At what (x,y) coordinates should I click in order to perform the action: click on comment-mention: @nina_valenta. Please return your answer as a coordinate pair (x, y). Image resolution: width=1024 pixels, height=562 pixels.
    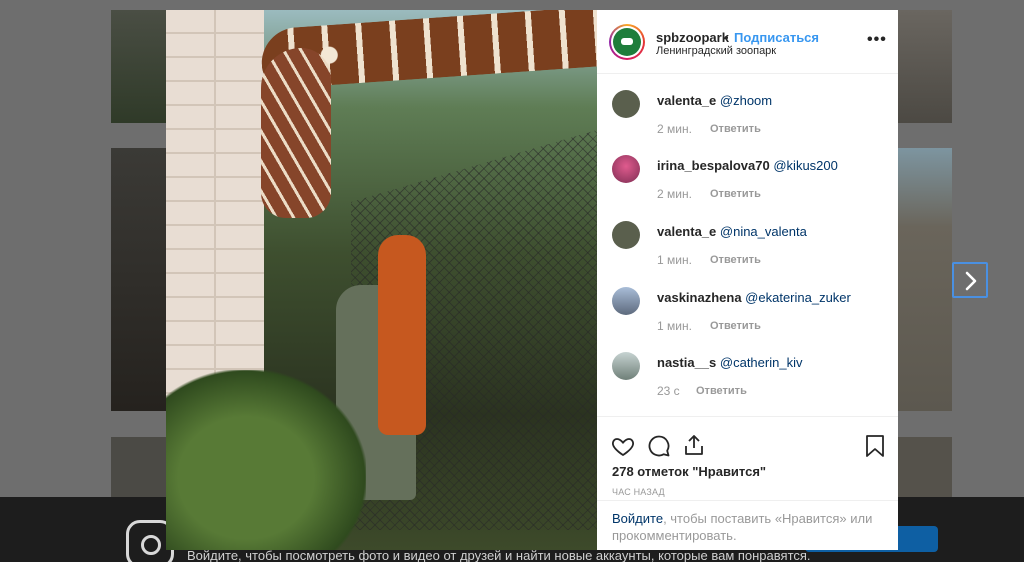
    Looking at the image, I should click on (763, 231).